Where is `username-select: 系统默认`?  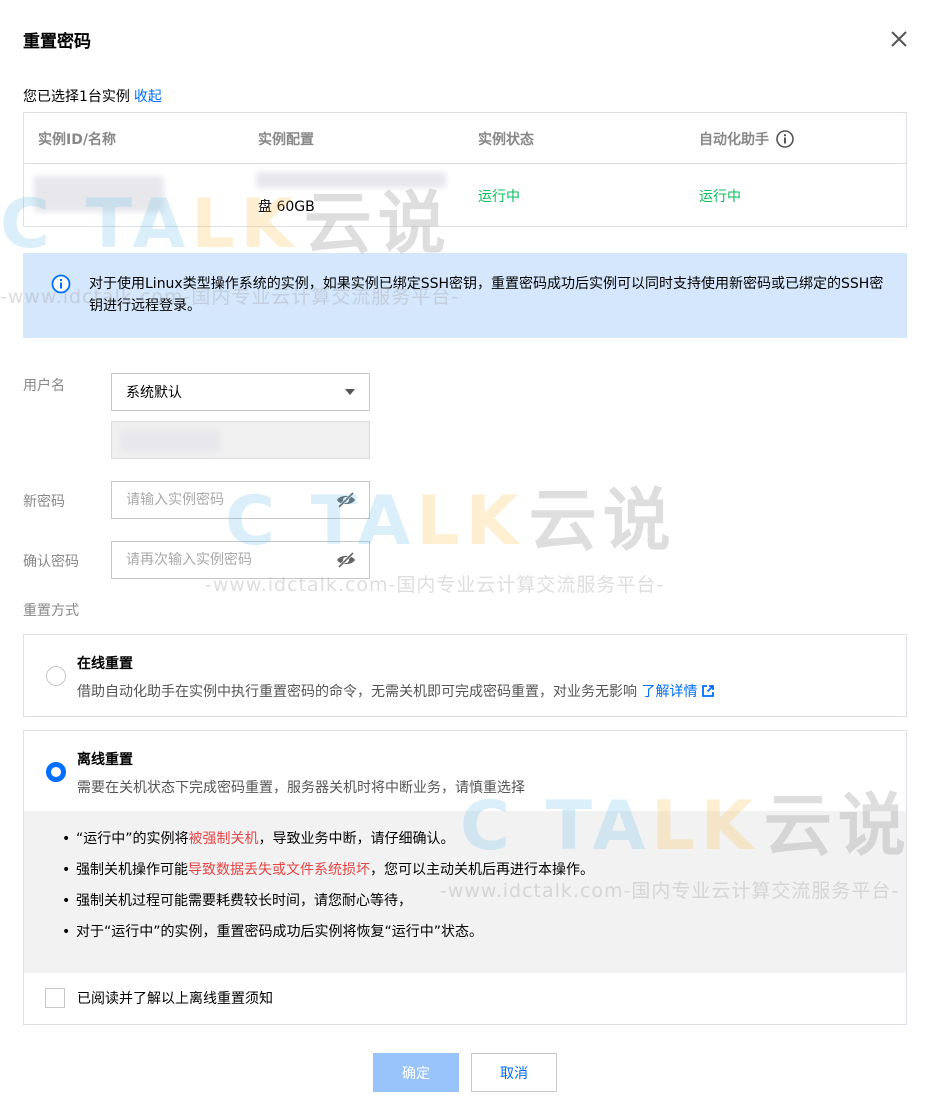 username-select: 系统默认 is located at coordinates (240, 392).